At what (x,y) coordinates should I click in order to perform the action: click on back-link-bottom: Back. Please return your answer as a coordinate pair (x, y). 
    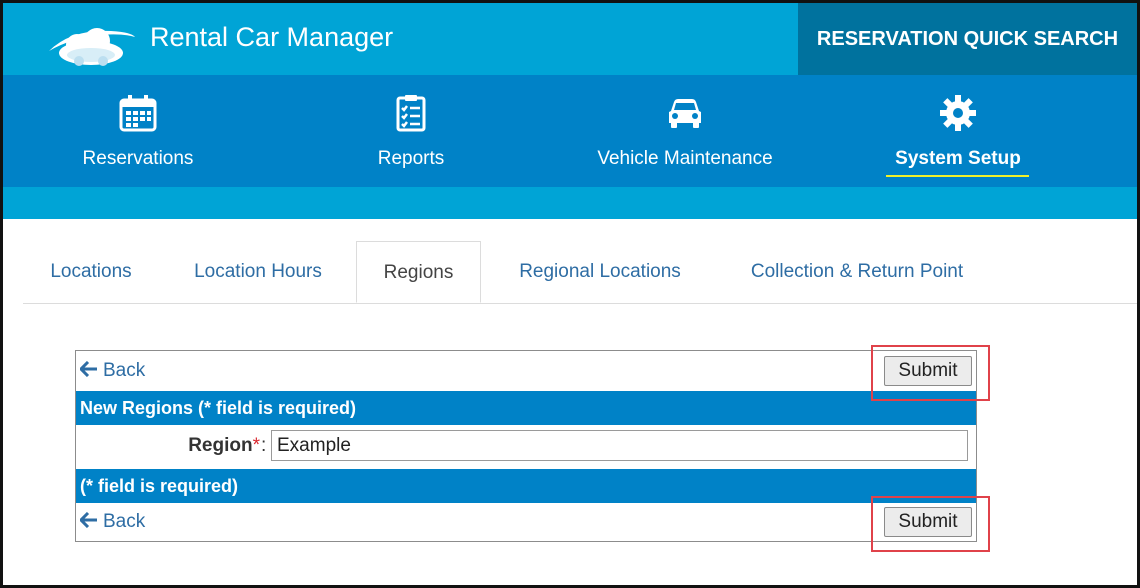
    Looking at the image, I should click on (112, 522).